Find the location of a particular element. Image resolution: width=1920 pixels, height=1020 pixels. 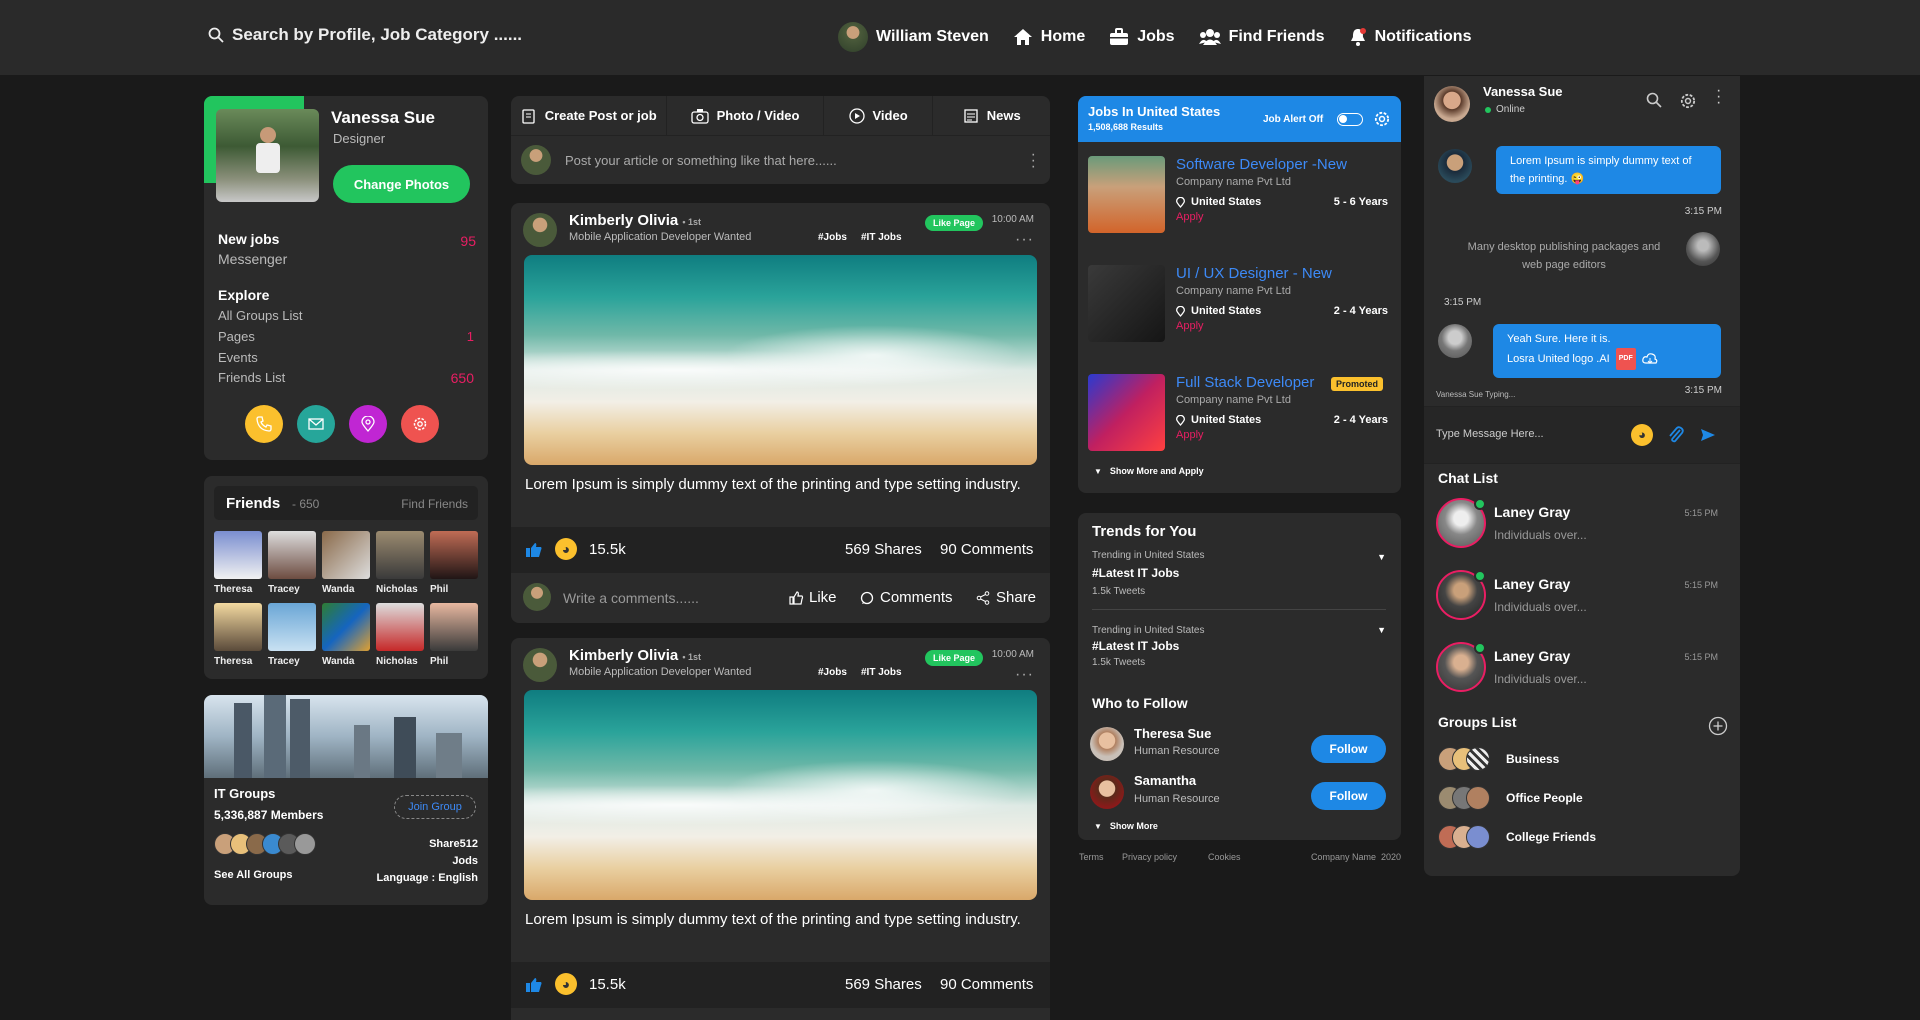

pages-link: Pages is located at coordinates (236, 336).